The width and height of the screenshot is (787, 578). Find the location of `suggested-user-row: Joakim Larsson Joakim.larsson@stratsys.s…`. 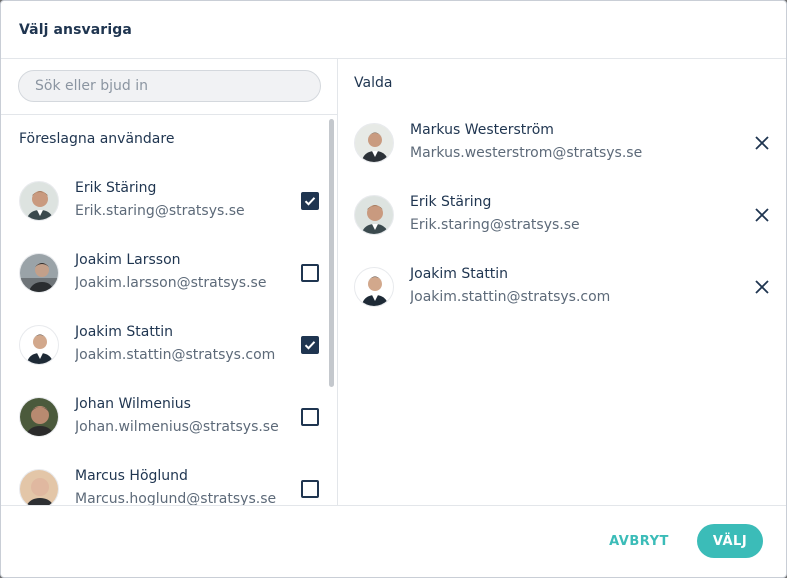

suggested-user-row: Joakim Larsson Joakim.larsson@stratsys.s… is located at coordinates (166, 281).